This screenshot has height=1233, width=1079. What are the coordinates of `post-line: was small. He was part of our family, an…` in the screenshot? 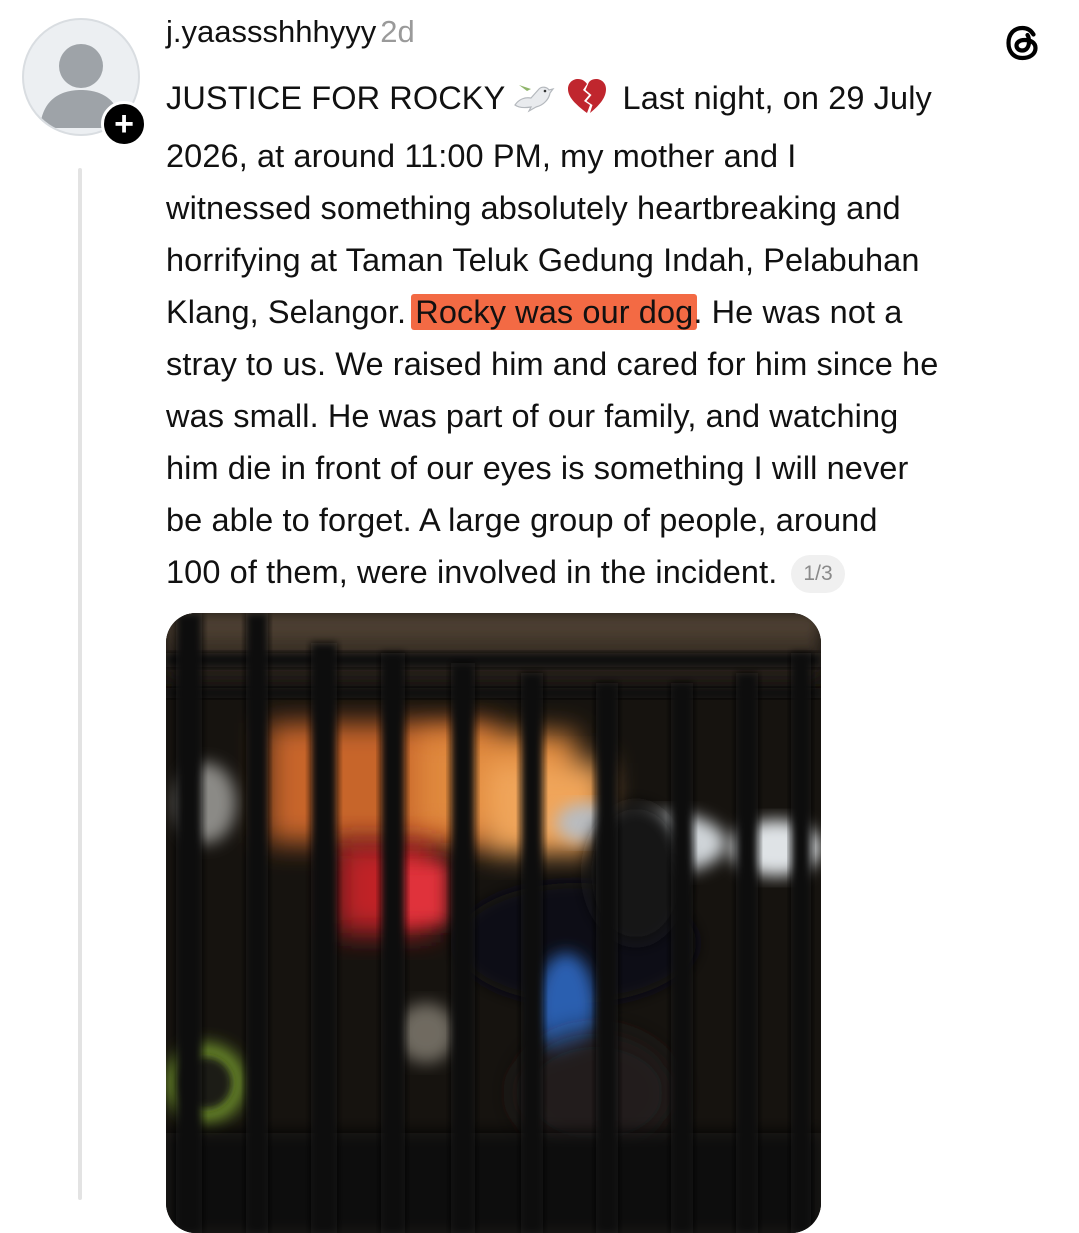 It's located at (532, 416).